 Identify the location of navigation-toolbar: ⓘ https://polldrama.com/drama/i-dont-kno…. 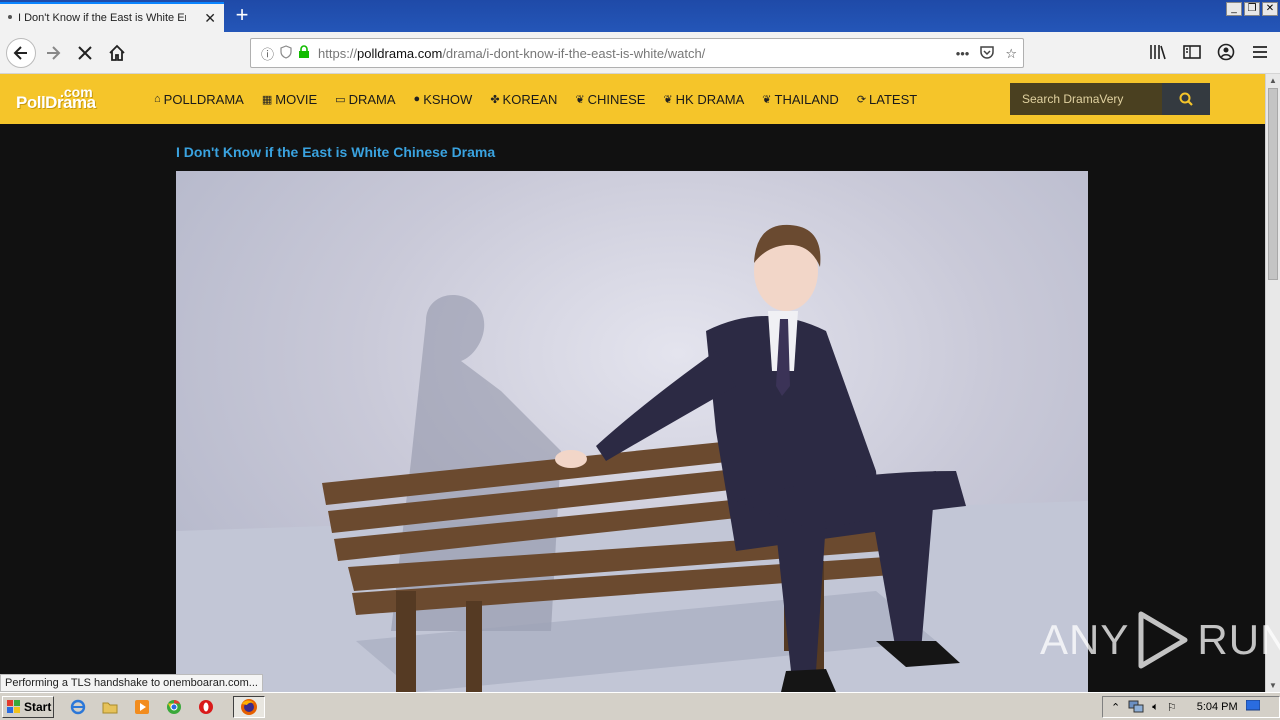
(640, 53).